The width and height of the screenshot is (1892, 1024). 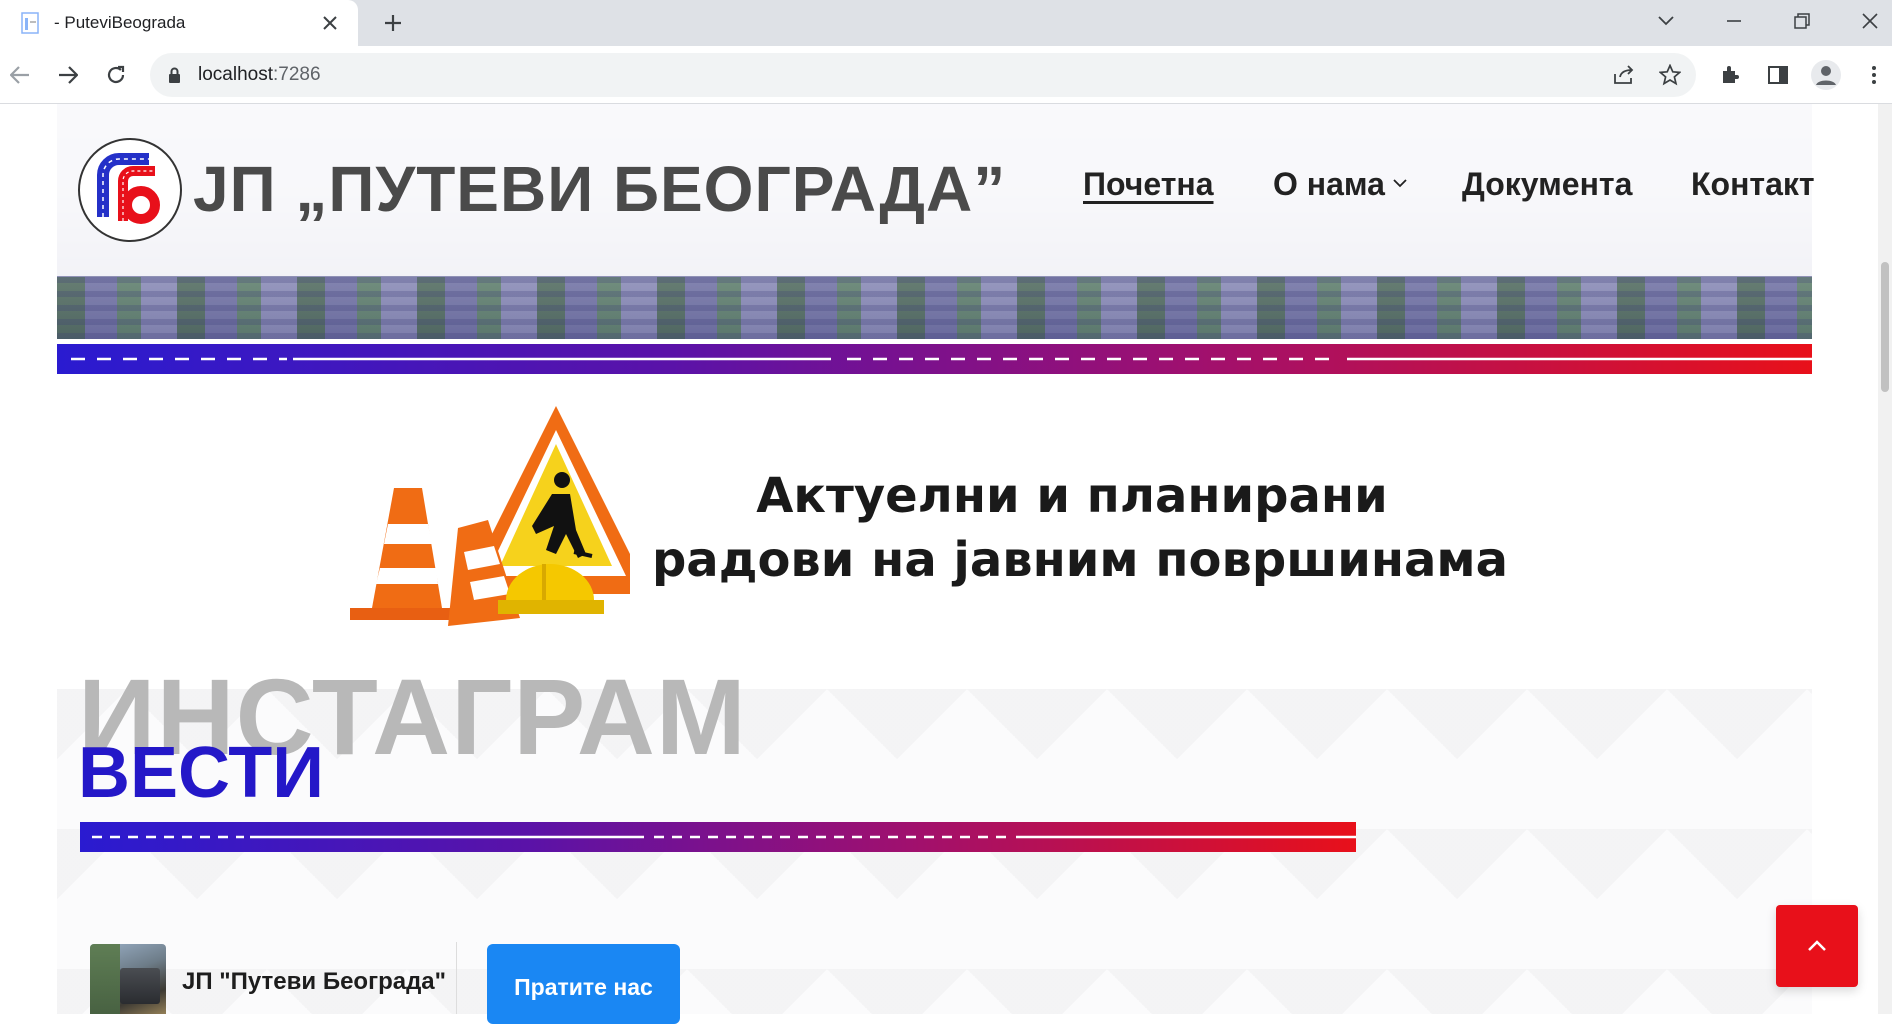 I want to click on tab-title: - PuteviBeograda, so click(x=120, y=22).